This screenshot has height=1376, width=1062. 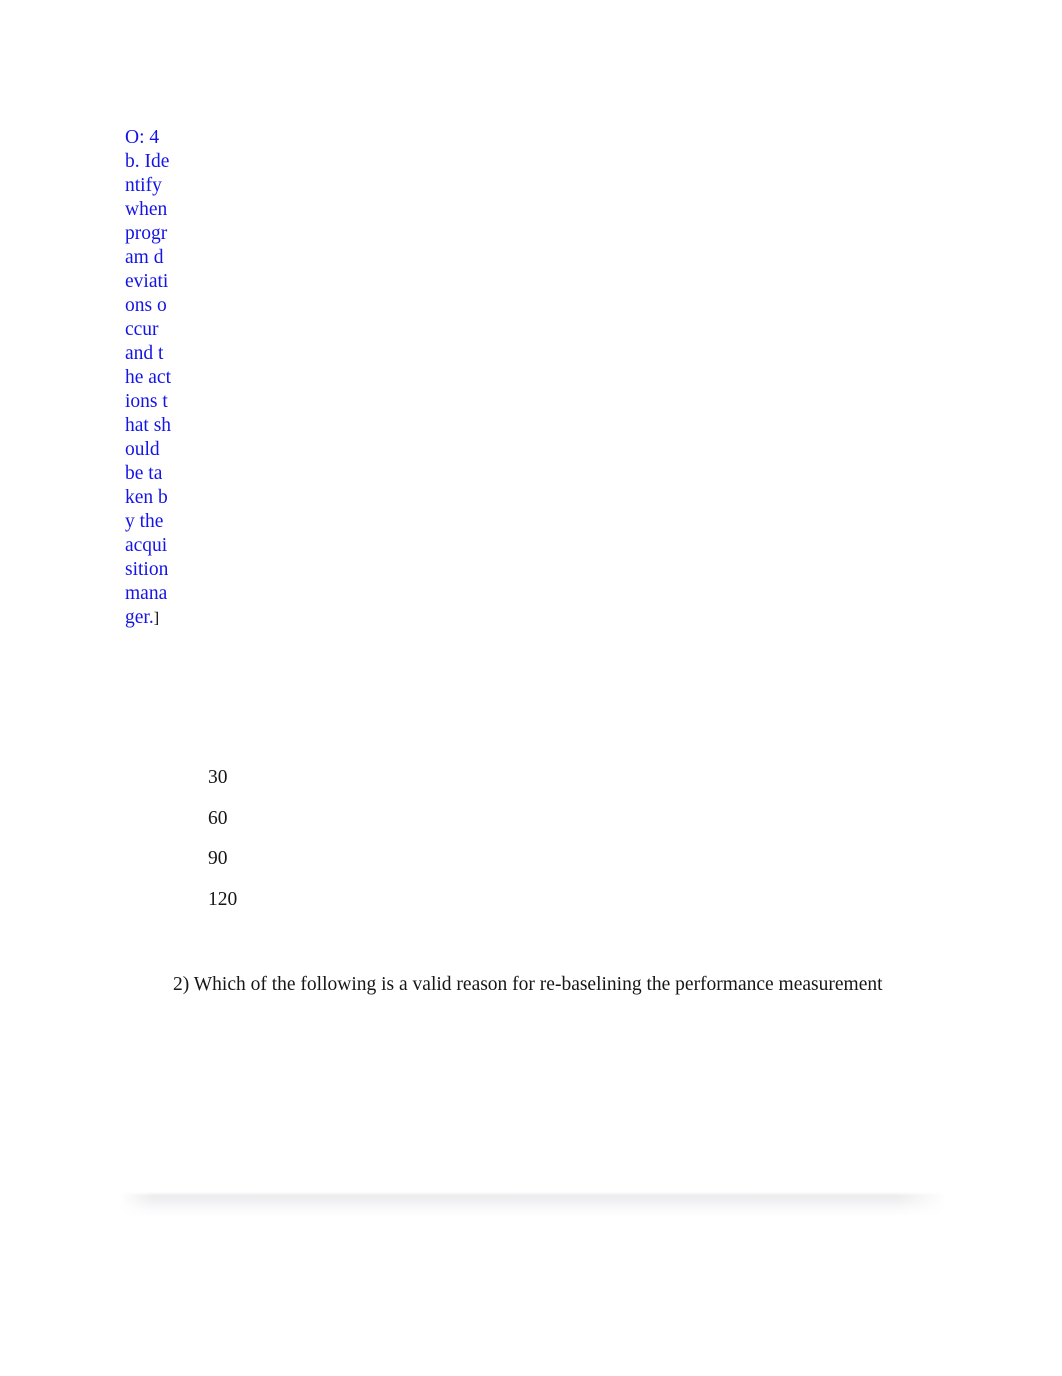 What do you see at coordinates (408, 787) in the screenshot?
I see `answer-option: 30` at bounding box center [408, 787].